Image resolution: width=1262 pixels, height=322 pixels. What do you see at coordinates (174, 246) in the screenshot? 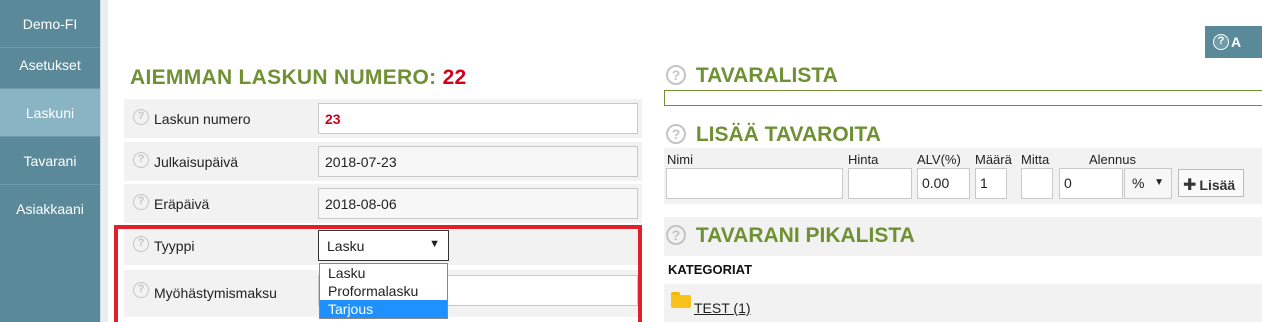
I see `type-label: Tyyppi` at bounding box center [174, 246].